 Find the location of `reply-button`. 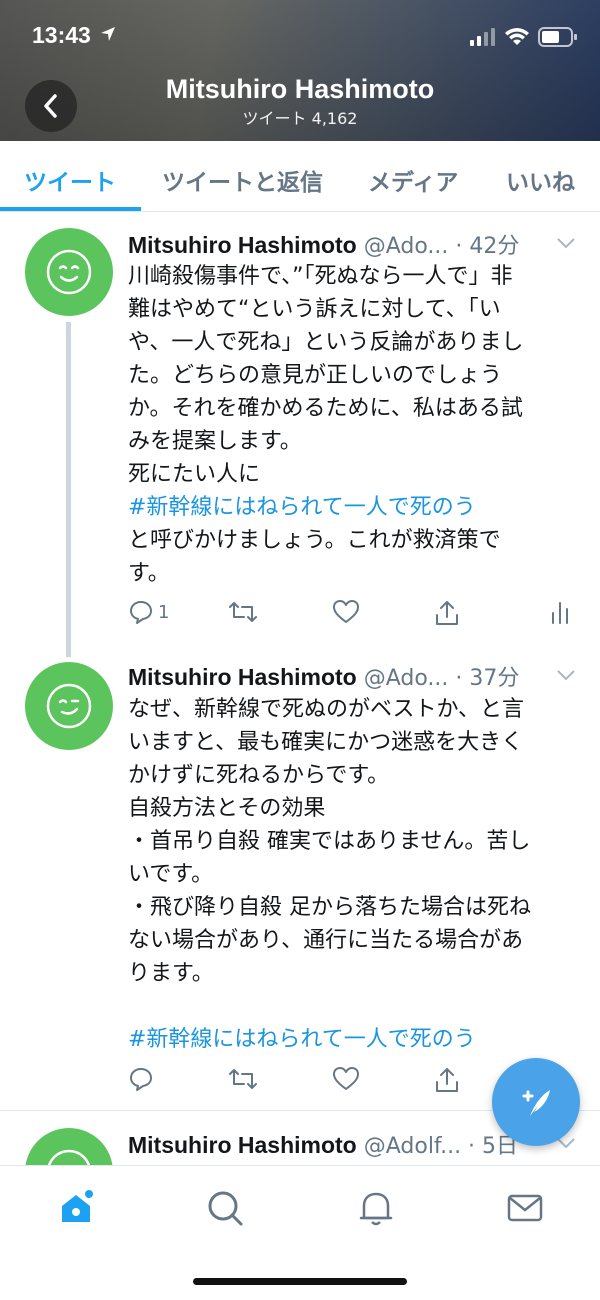

reply-button is located at coordinates (143, 1079).